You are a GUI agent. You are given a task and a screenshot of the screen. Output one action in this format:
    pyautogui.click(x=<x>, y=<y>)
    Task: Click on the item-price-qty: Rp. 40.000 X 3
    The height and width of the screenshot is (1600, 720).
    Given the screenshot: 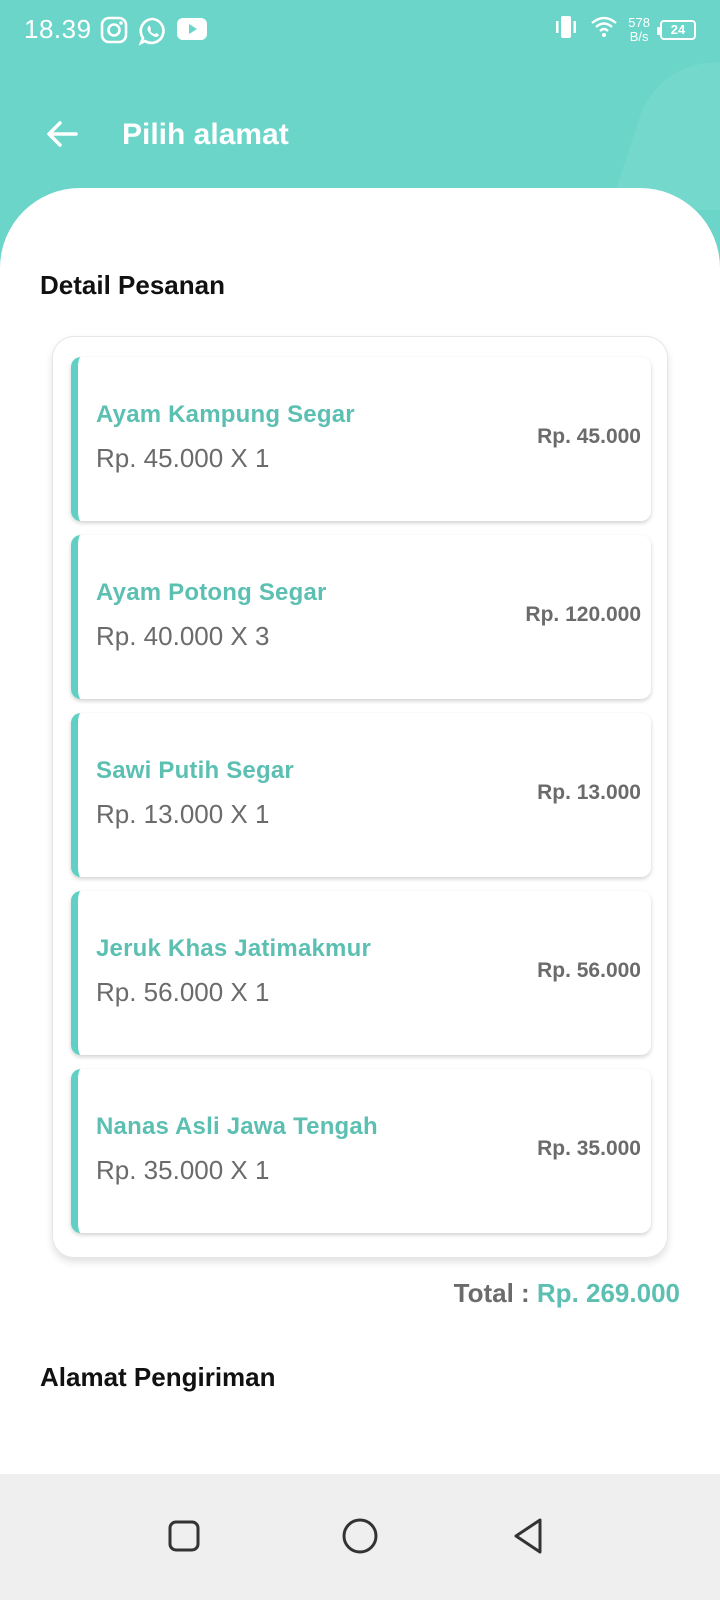 What is the action you would take?
    pyautogui.click(x=183, y=636)
    